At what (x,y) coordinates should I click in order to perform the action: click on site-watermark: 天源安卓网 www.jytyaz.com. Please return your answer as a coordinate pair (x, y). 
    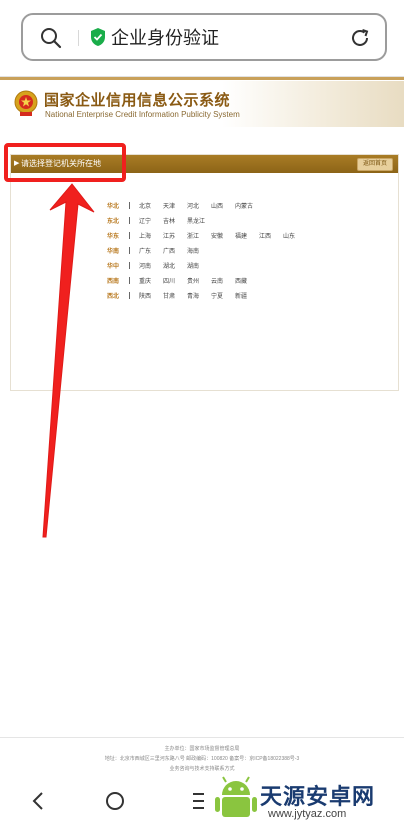
    Looking at the image, I should click on (306, 799).